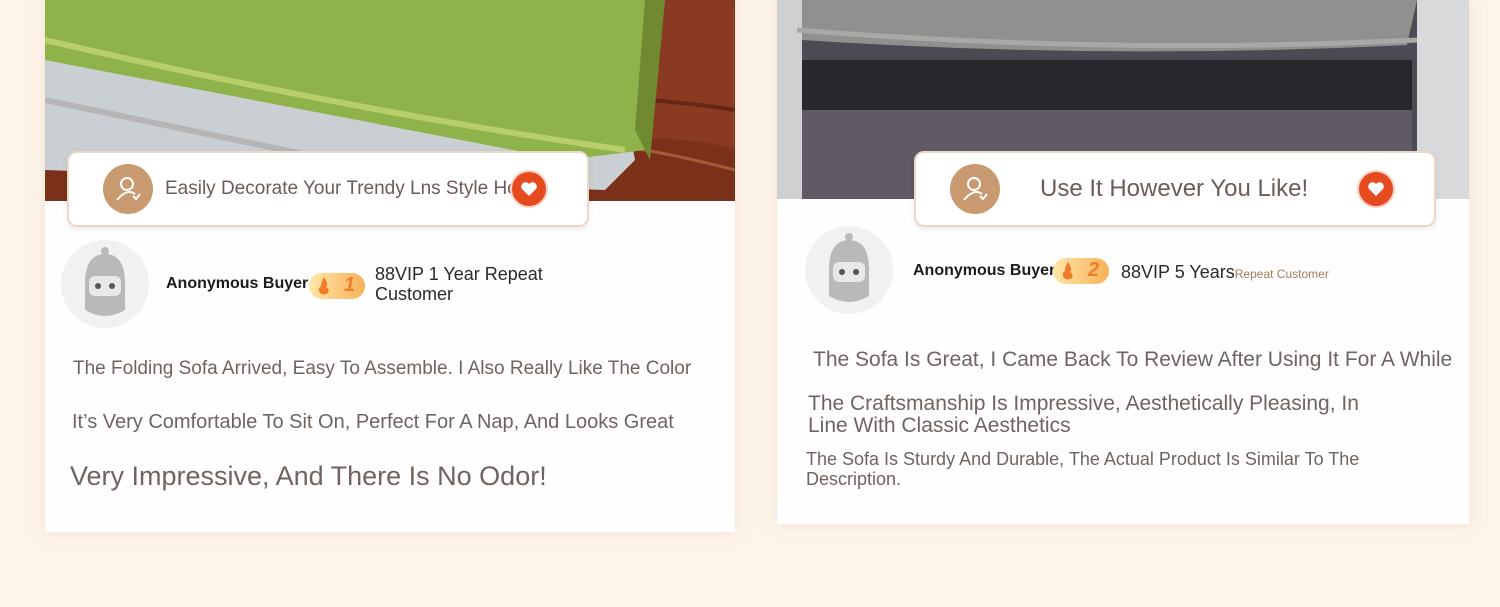 The image size is (1500, 607). I want to click on vip-level-badge: 2, so click(1081, 271).